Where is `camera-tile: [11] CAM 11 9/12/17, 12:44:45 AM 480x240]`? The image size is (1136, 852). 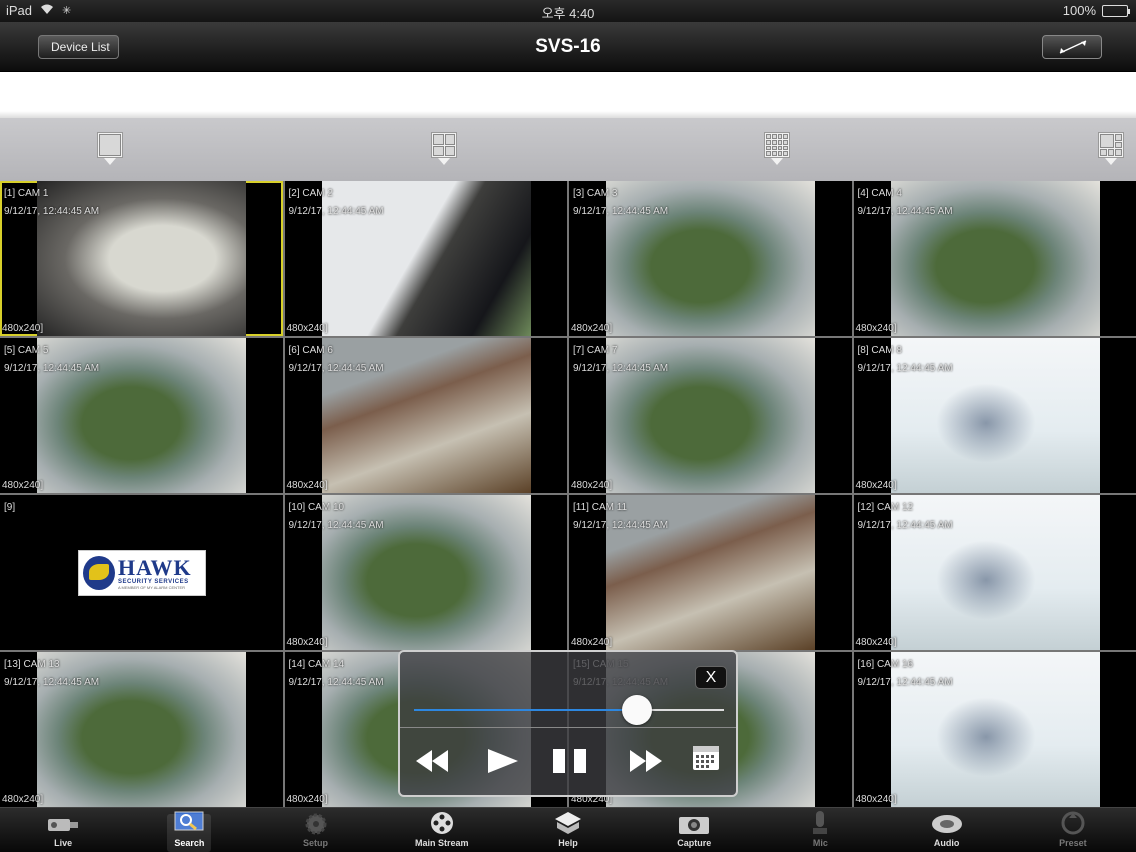
camera-tile: [11] CAM 11 9/12/17, 12:44:45 AM 480x240] is located at coordinates (710, 572).